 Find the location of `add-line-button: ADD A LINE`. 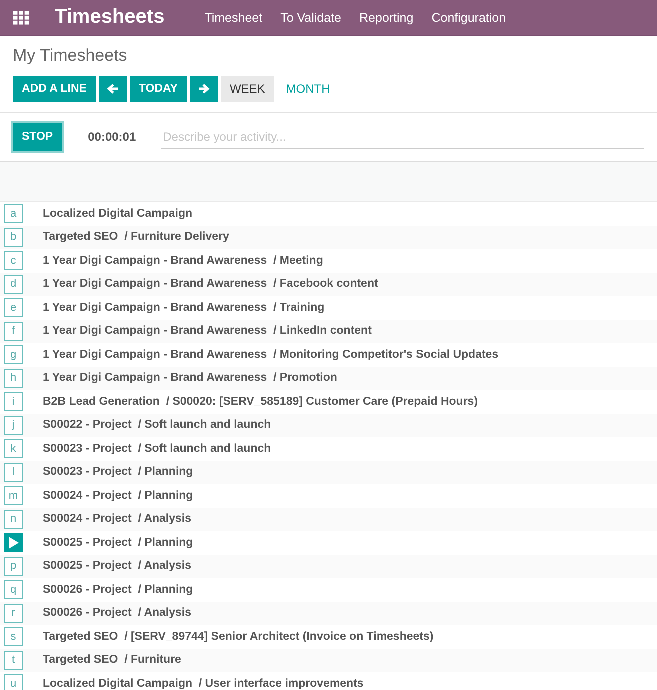

add-line-button: ADD A LINE is located at coordinates (54, 89).